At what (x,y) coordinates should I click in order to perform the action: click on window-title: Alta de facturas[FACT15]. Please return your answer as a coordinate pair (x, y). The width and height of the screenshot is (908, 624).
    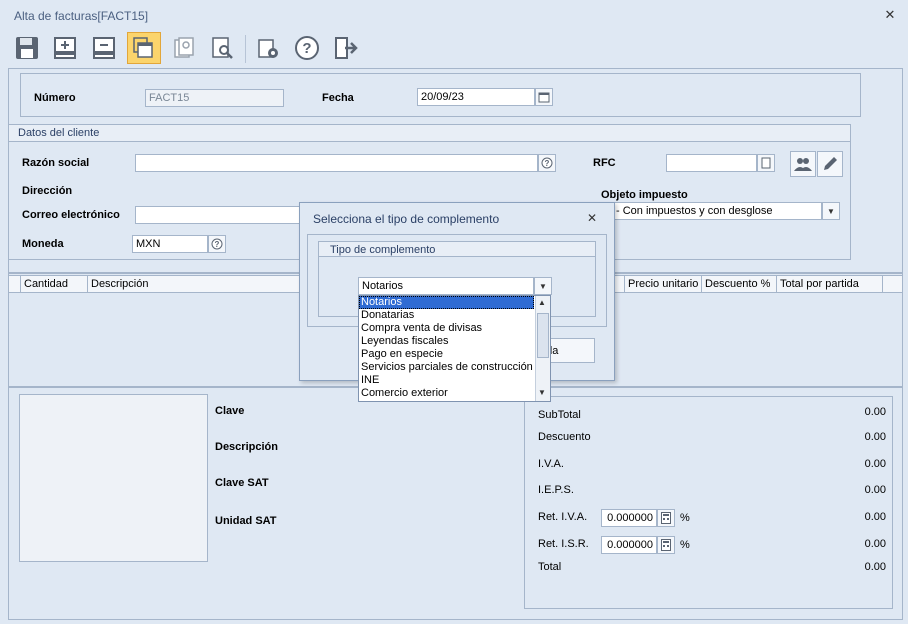
    Looking at the image, I should click on (81, 16).